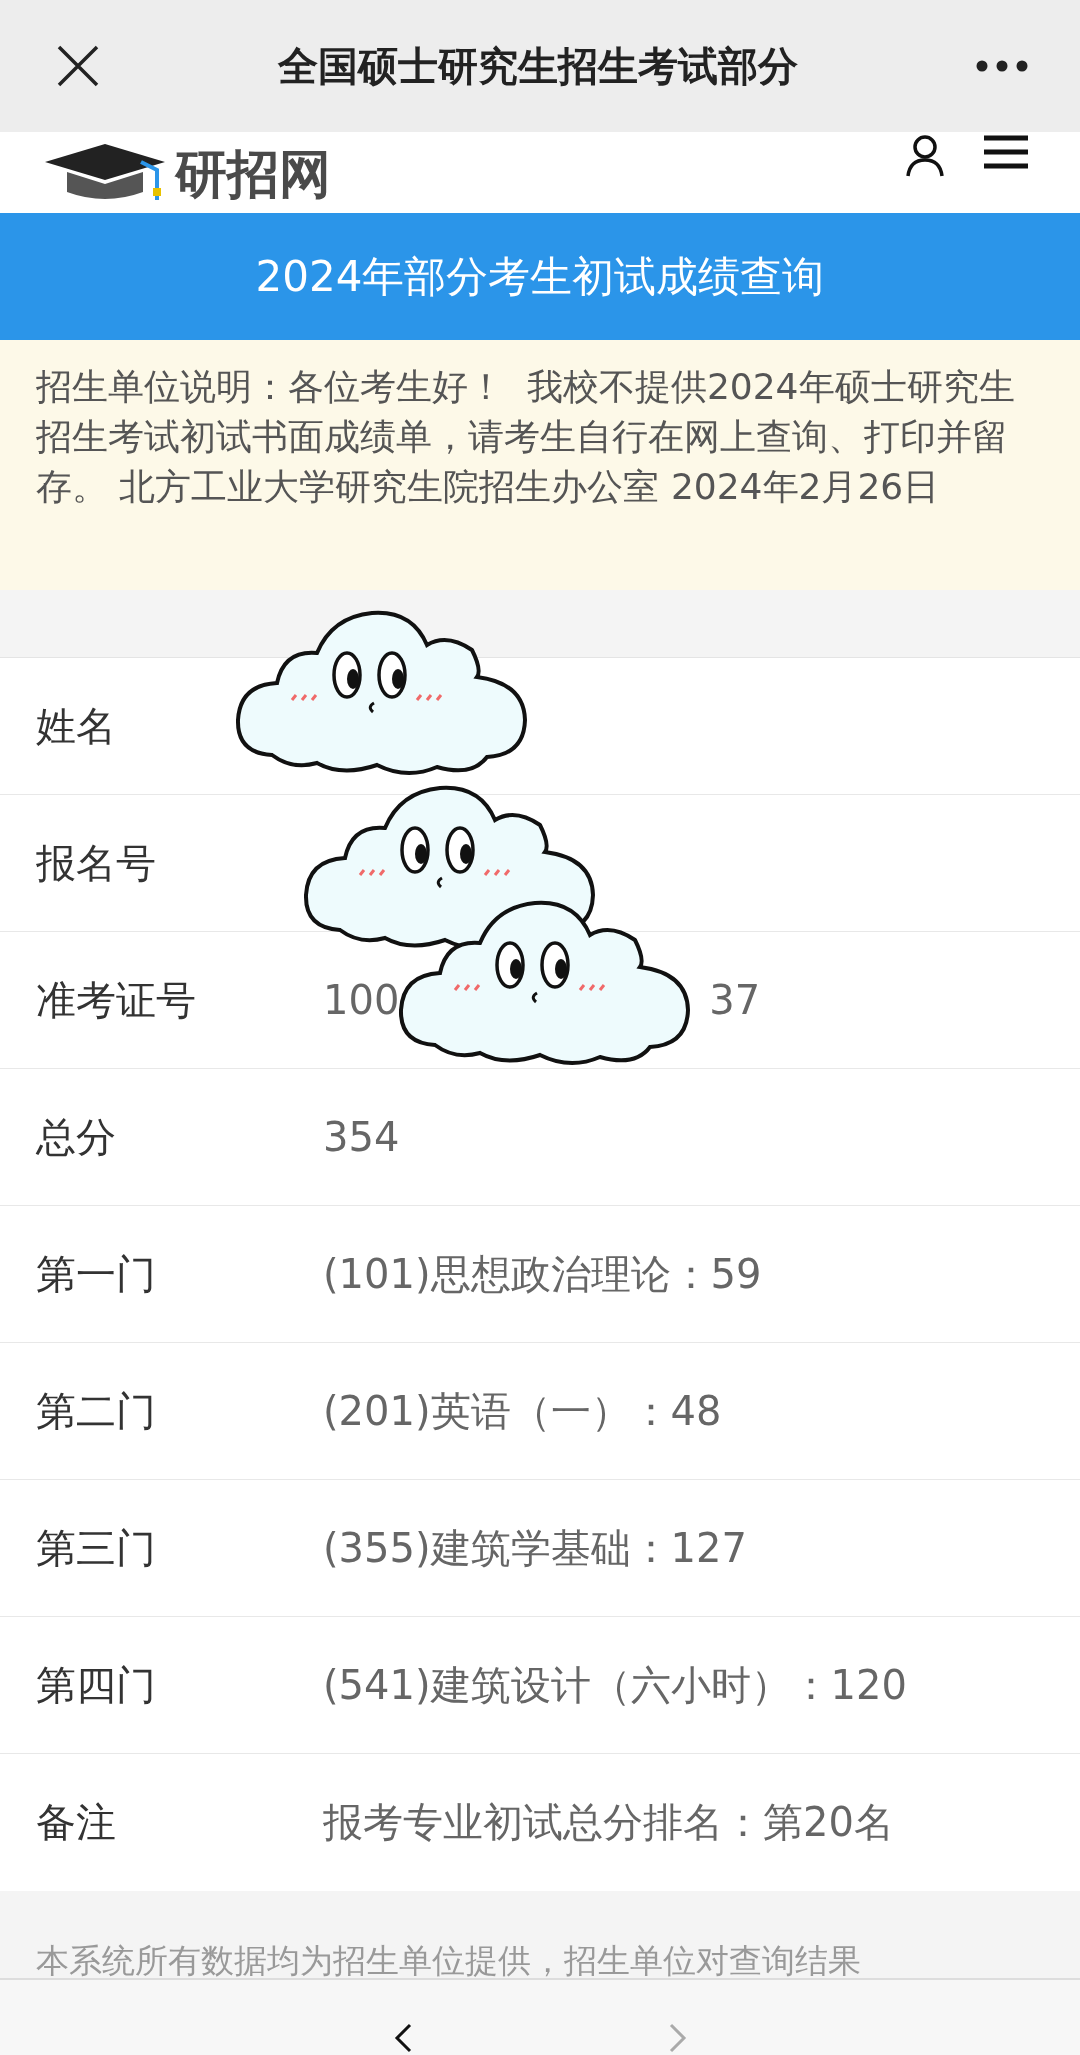  What do you see at coordinates (925, 156) in the screenshot?
I see `user-icon` at bounding box center [925, 156].